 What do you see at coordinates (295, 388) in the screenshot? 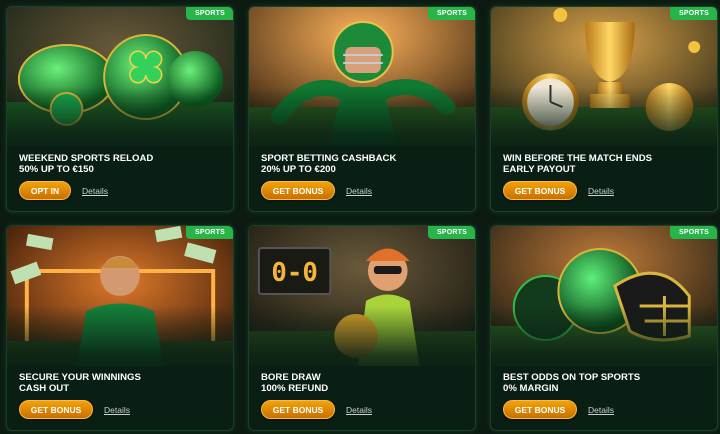
I see `promo-title-line2: 100% REFUND` at bounding box center [295, 388].